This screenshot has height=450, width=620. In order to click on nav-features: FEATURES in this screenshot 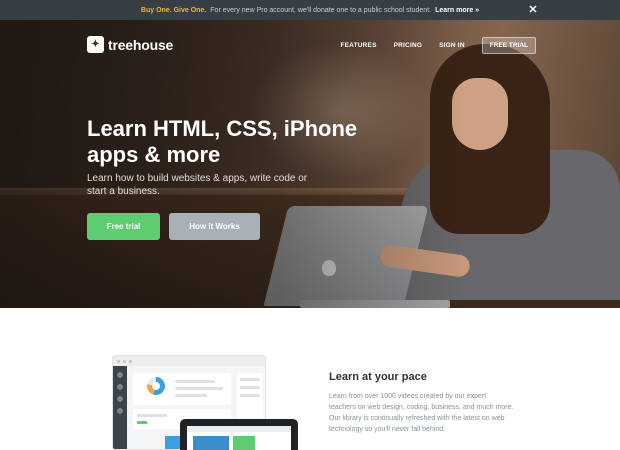, I will do `click(358, 45)`.